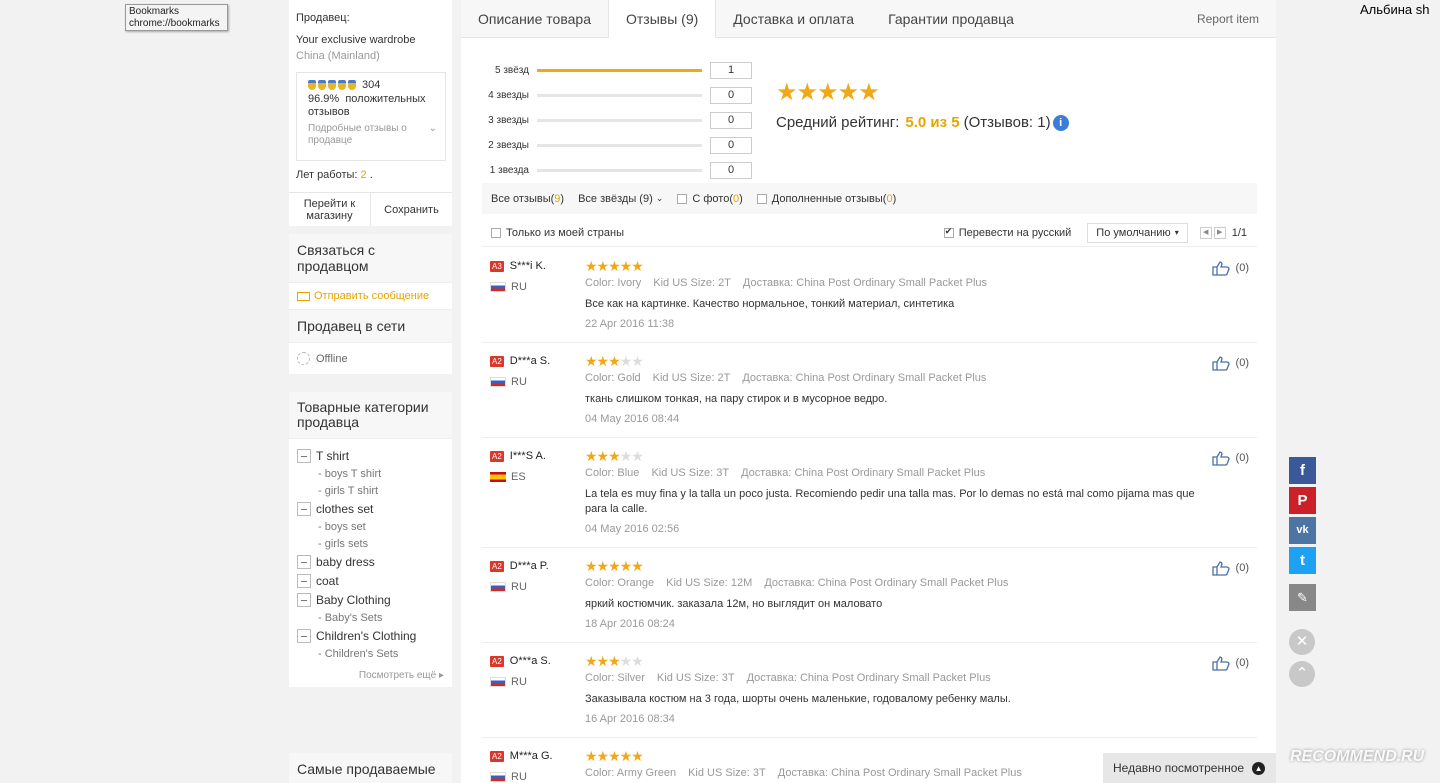 The height and width of the screenshot is (783, 1440). I want to click on category-label: T shirt, so click(333, 456).